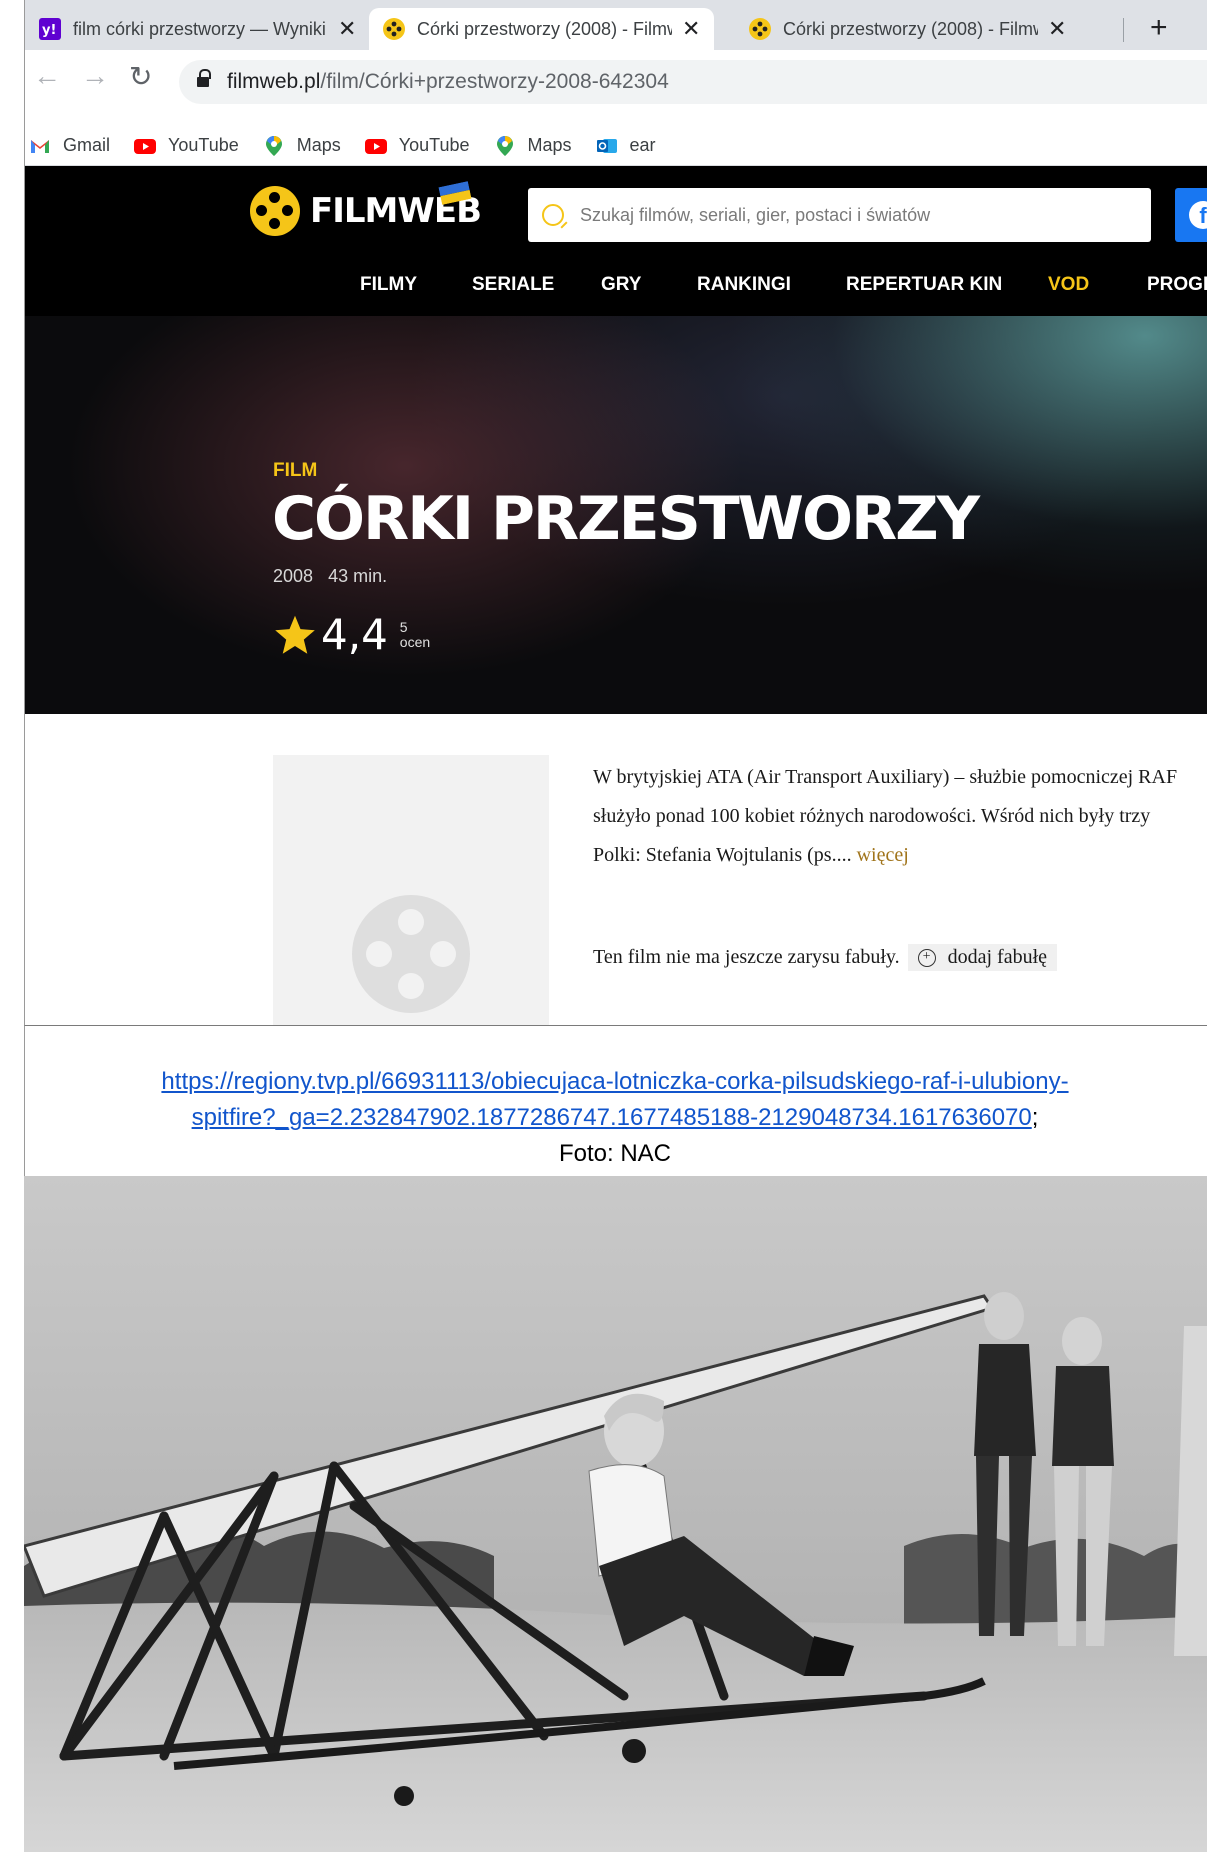 This screenshot has height=1852, width=1207. What do you see at coordinates (204, 79) in the screenshot?
I see `lock-icon` at bounding box center [204, 79].